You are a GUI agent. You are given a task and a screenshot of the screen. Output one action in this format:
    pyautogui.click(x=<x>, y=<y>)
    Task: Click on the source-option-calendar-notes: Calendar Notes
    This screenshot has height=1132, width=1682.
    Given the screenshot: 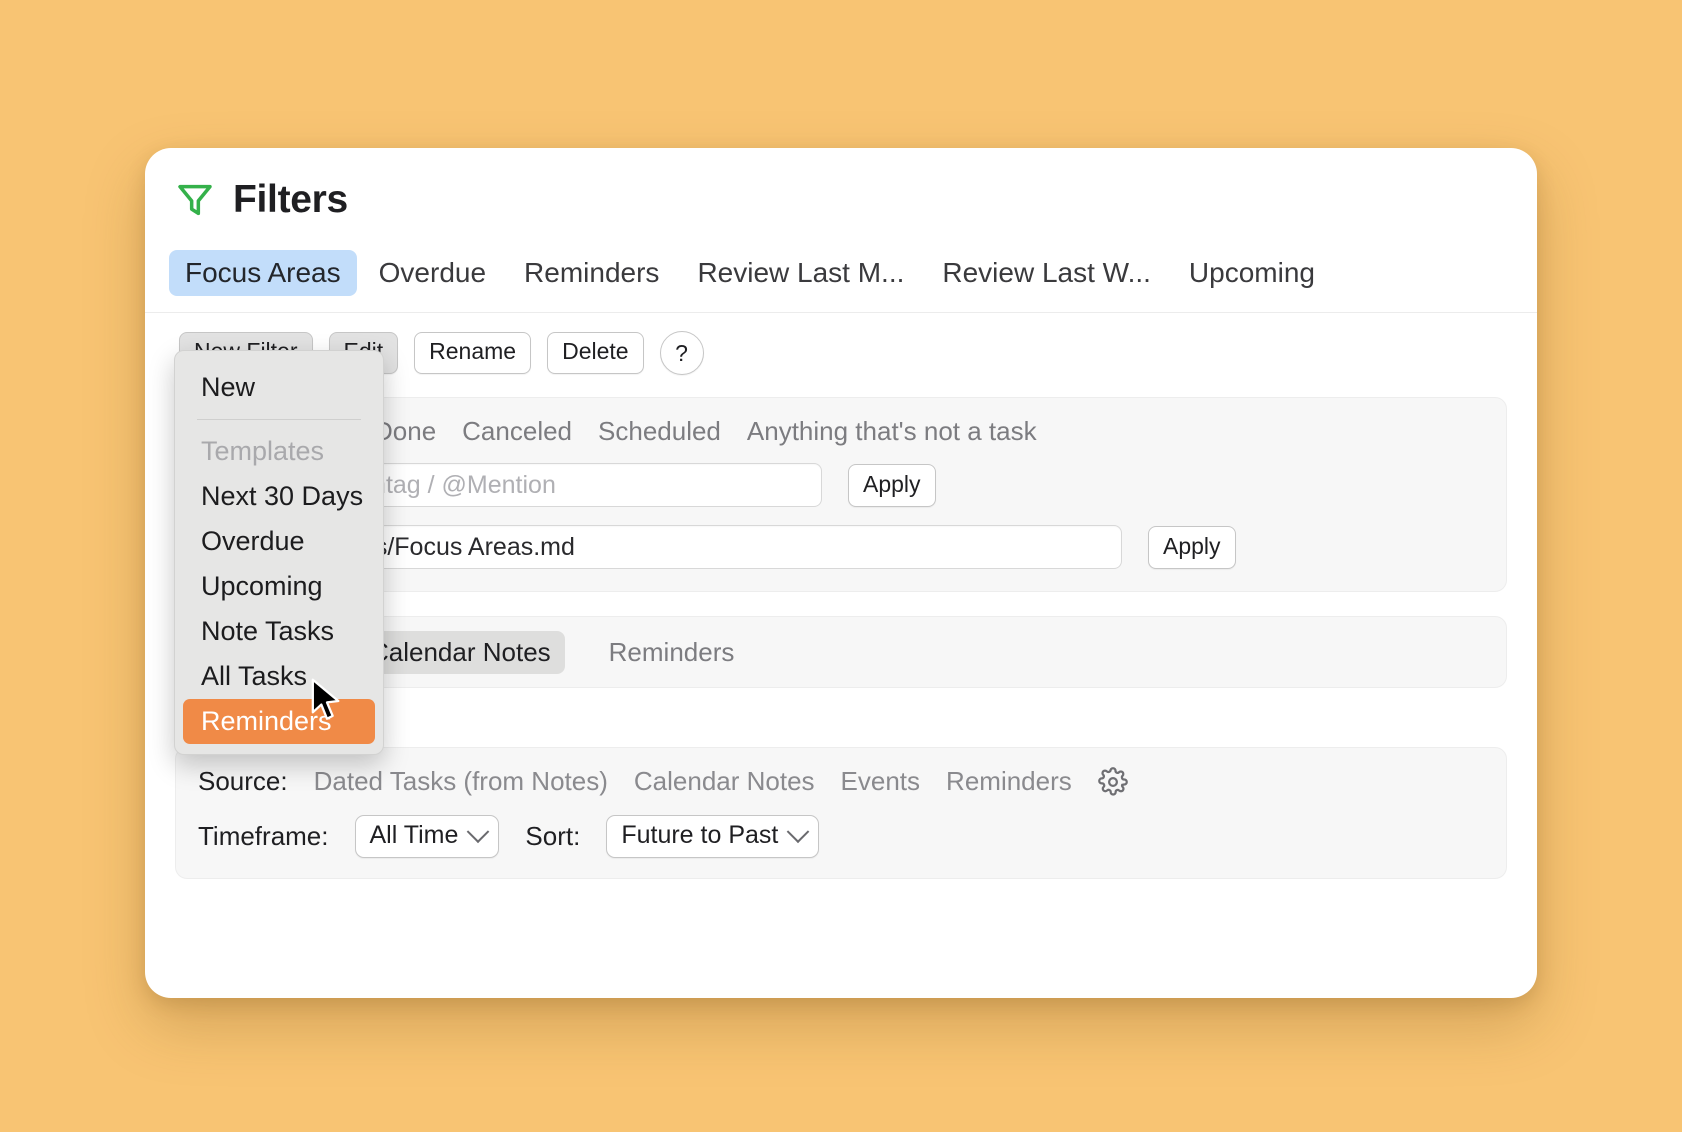 What is the action you would take?
    pyautogui.click(x=724, y=781)
    